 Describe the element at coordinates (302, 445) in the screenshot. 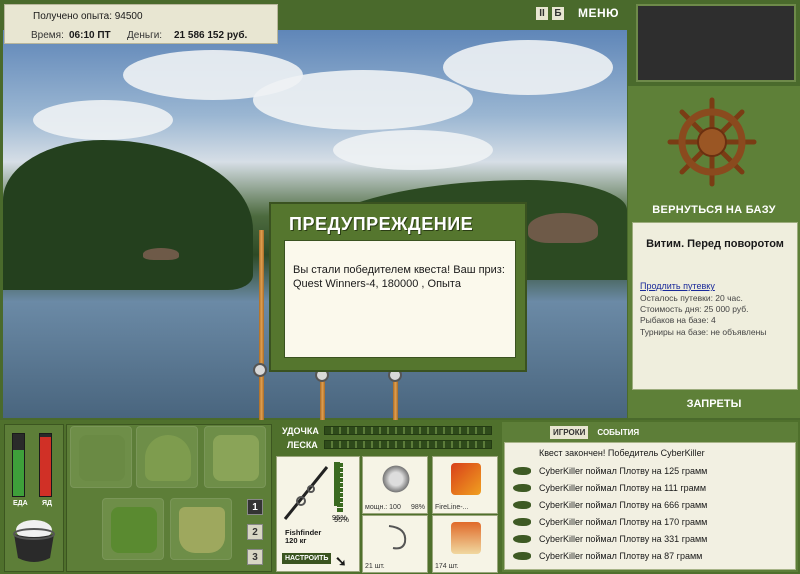

I see `line-bar-label: ЛЕСКА` at that location.